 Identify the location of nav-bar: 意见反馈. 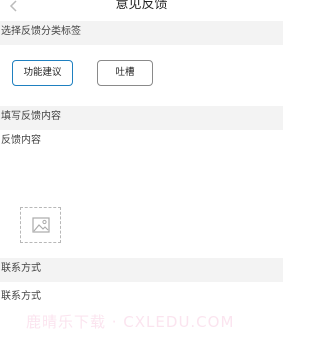
(141, 11).